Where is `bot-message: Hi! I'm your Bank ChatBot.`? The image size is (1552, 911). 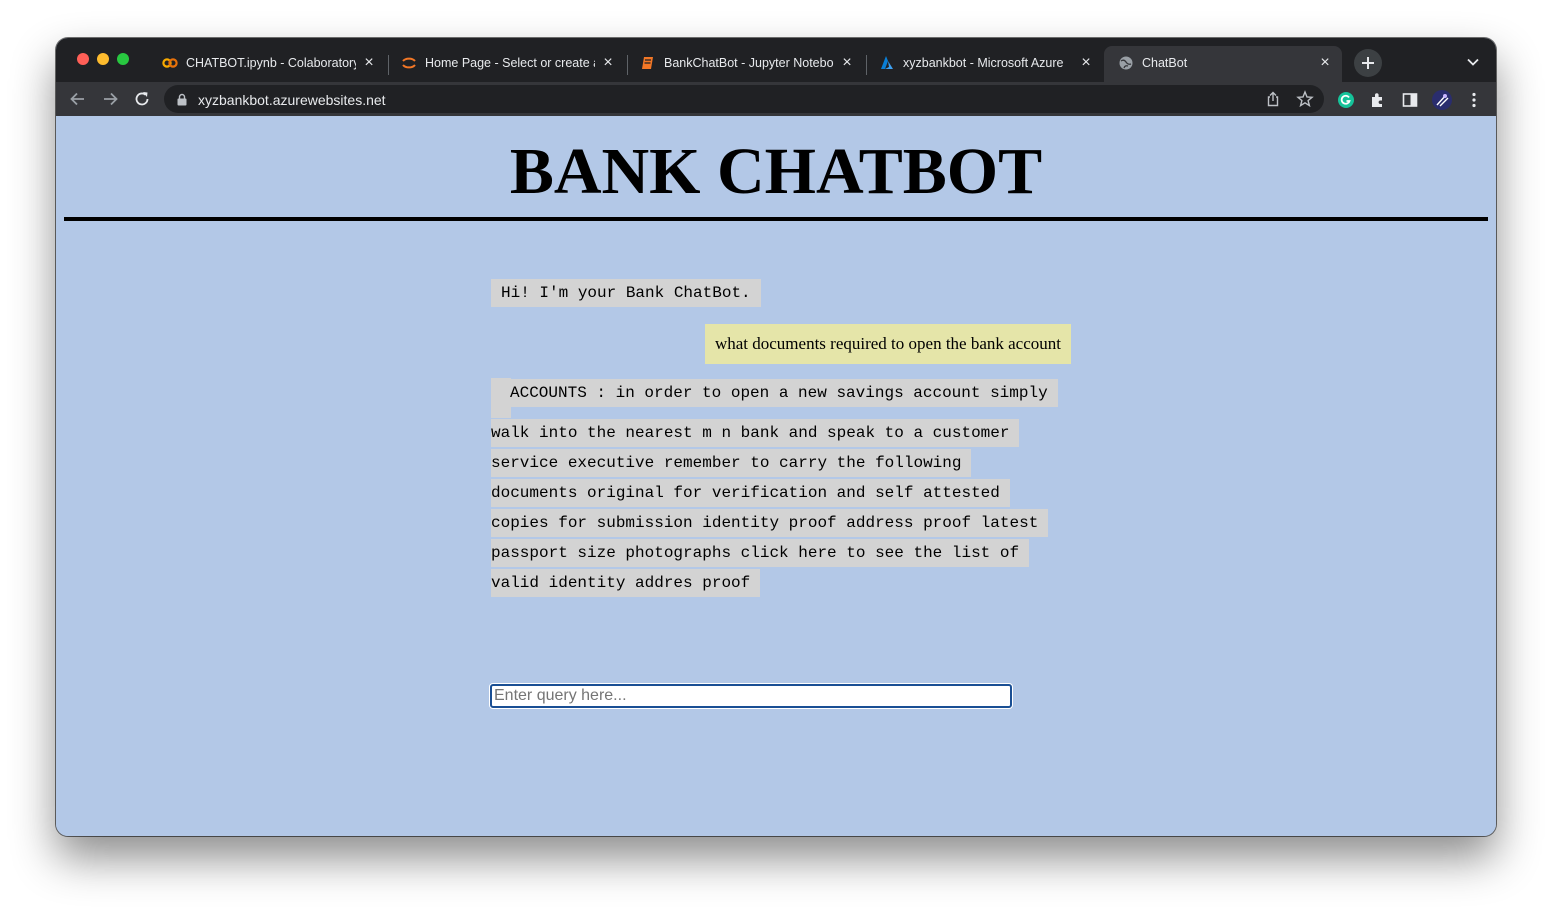
bot-message: Hi! I'm your Bank ChatBot. is located at coordinates (626, 293).